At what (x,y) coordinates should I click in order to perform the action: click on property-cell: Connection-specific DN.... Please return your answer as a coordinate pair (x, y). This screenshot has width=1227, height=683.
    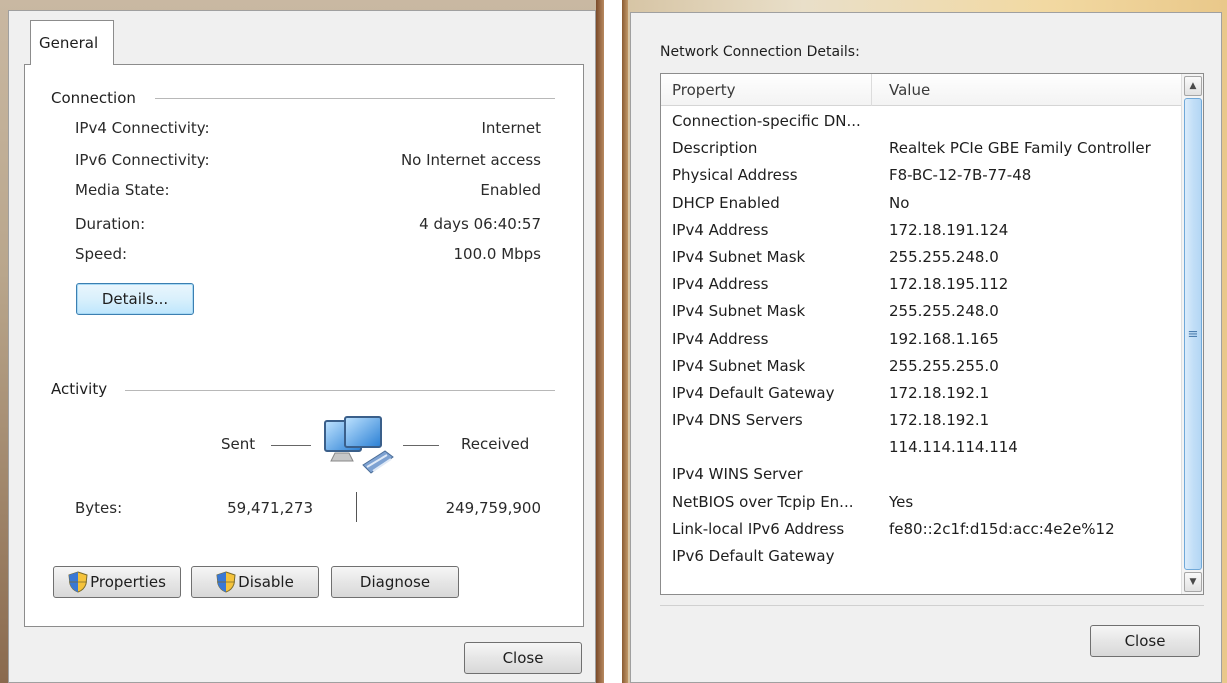
    Looking at the image, I should click on (766, 121).